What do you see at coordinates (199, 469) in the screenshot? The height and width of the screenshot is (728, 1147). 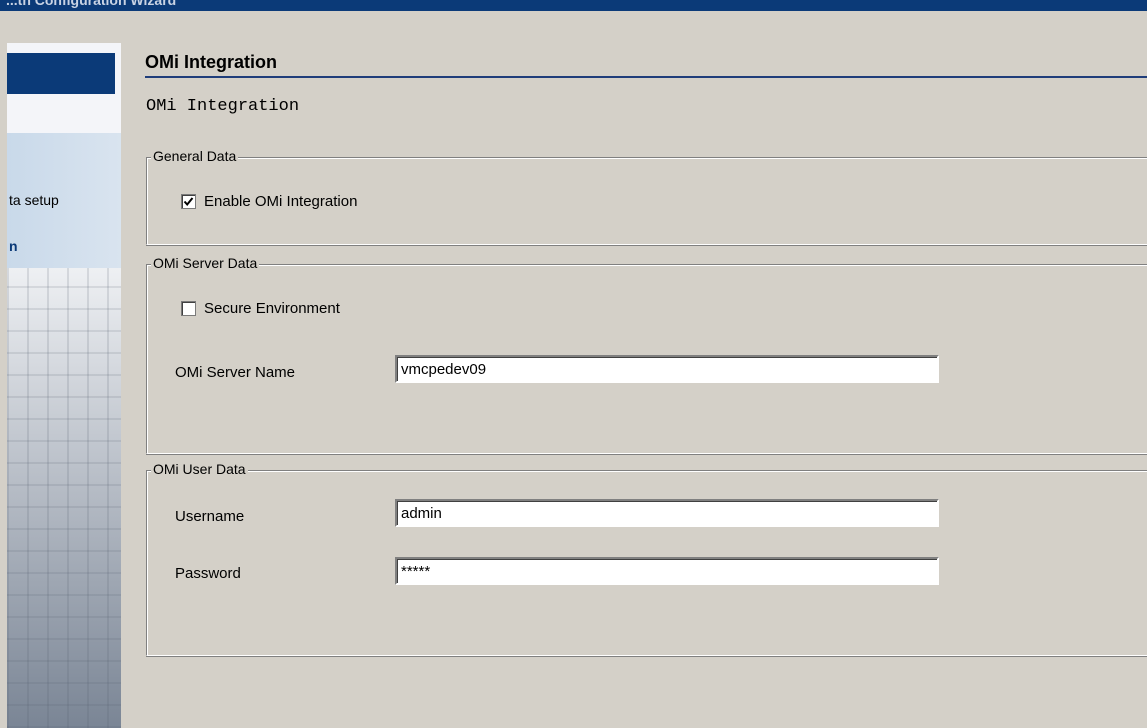 I see `omi-user-data-legend: OMi User Data` at bounding box center [199, 469].